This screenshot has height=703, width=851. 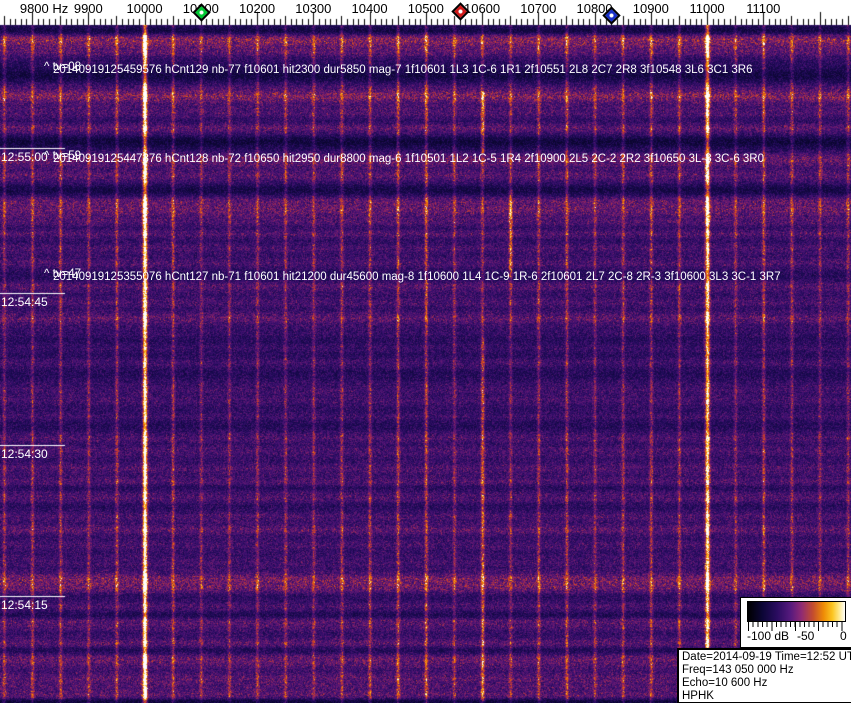 What do you see at coordinates (257, 8) in the screenshot?
I see `freq-tick-label-10200: 10200` at bounding box center [257, 8].